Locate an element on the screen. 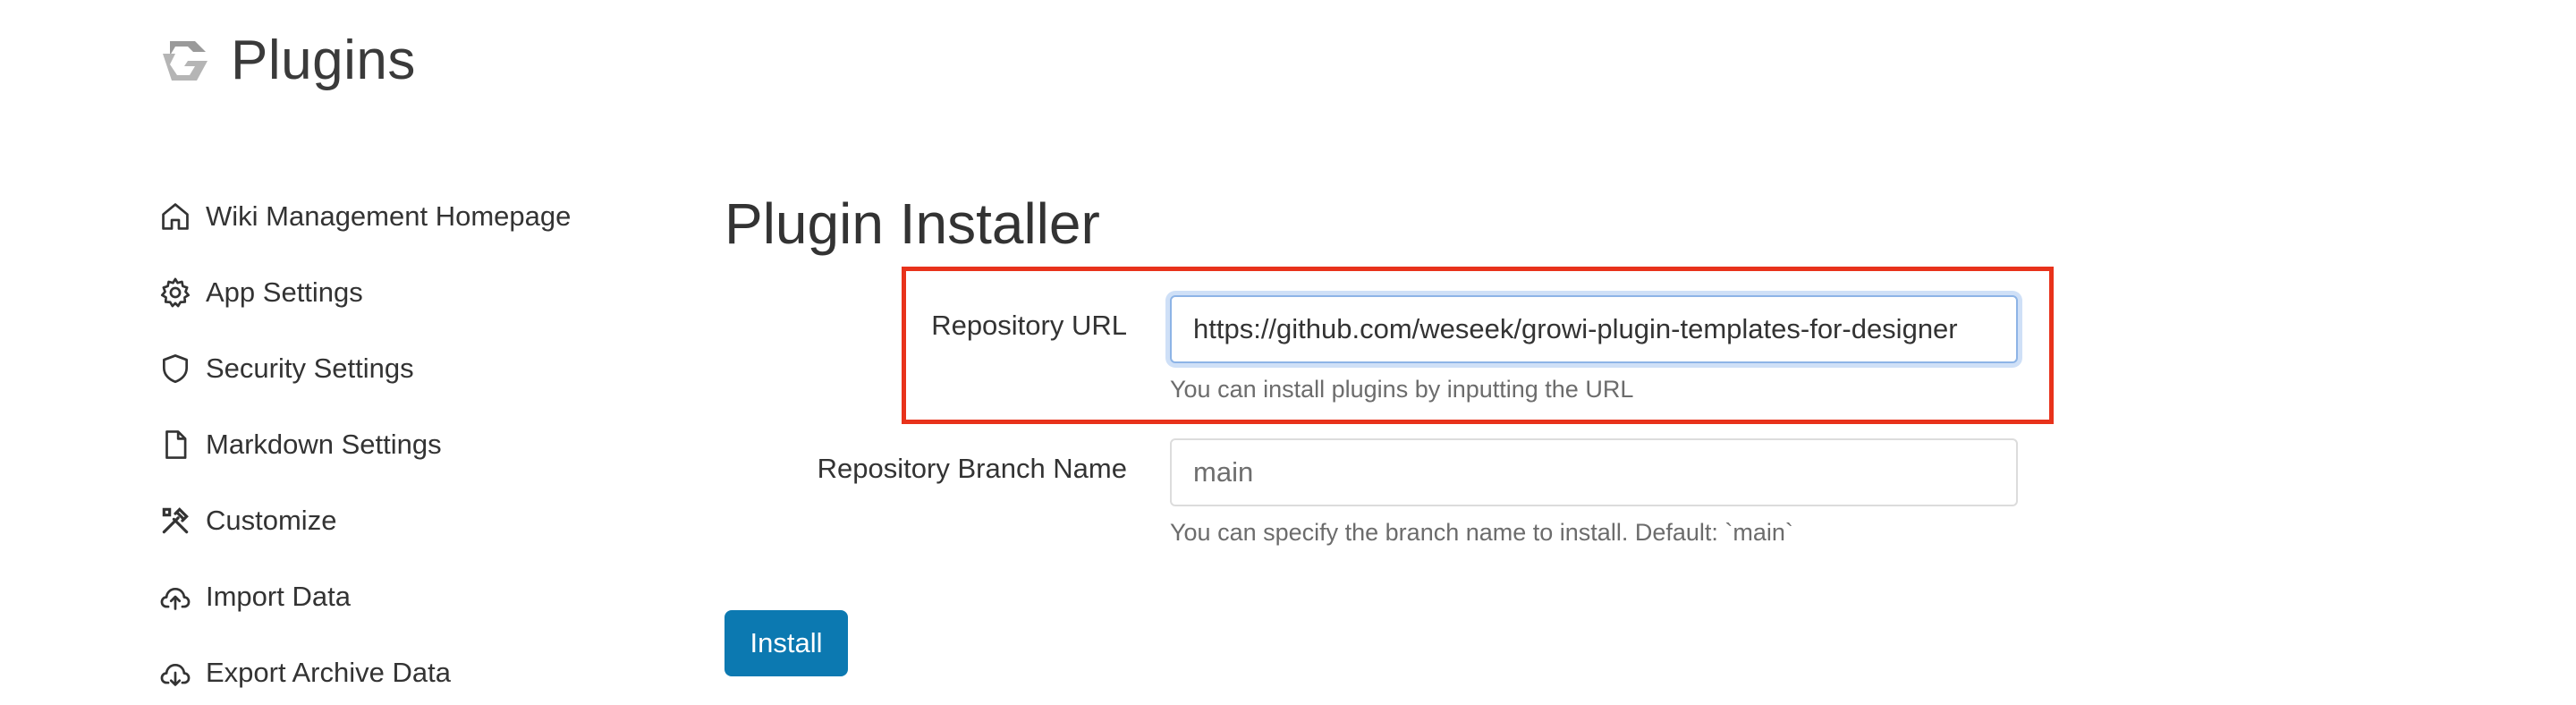  branch-name-label: Repository Branch Name is located at coordinates (972, 469).